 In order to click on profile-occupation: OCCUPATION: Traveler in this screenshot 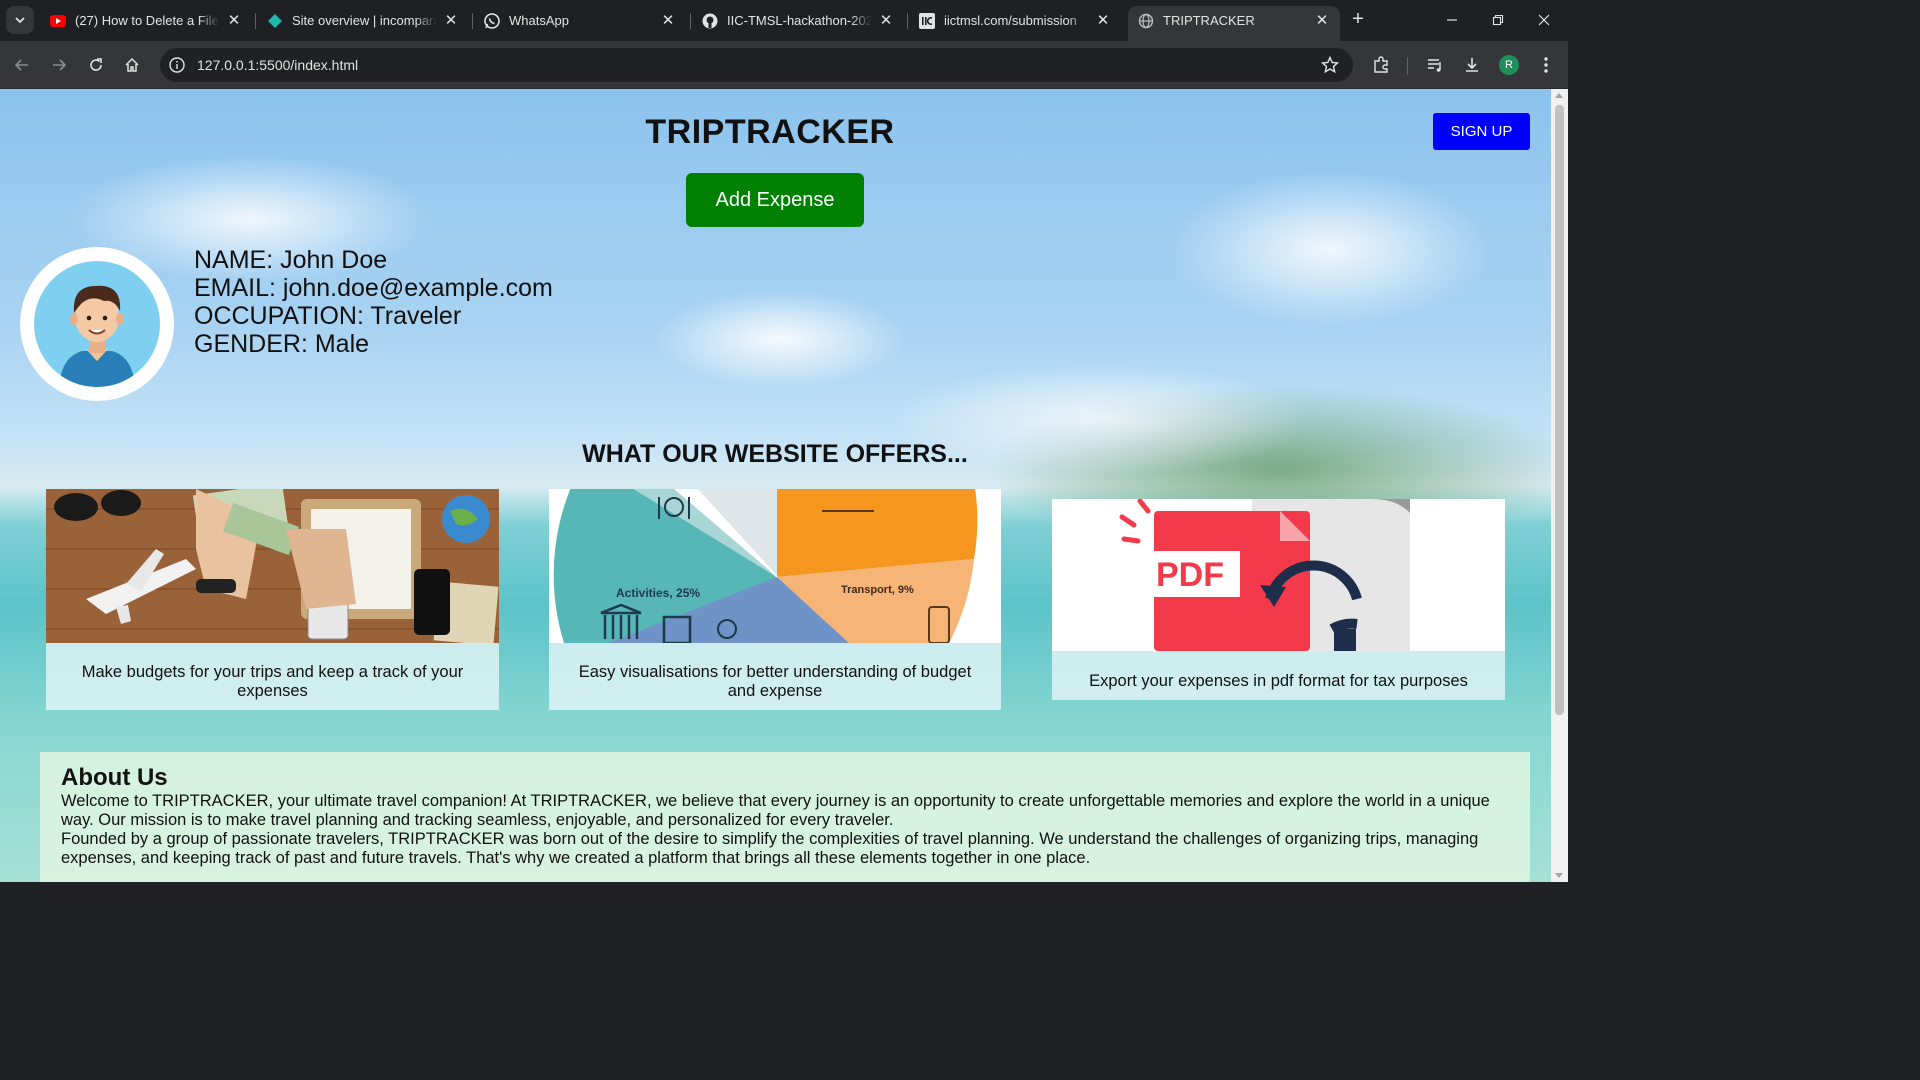, I will do `click(328, 316)`.